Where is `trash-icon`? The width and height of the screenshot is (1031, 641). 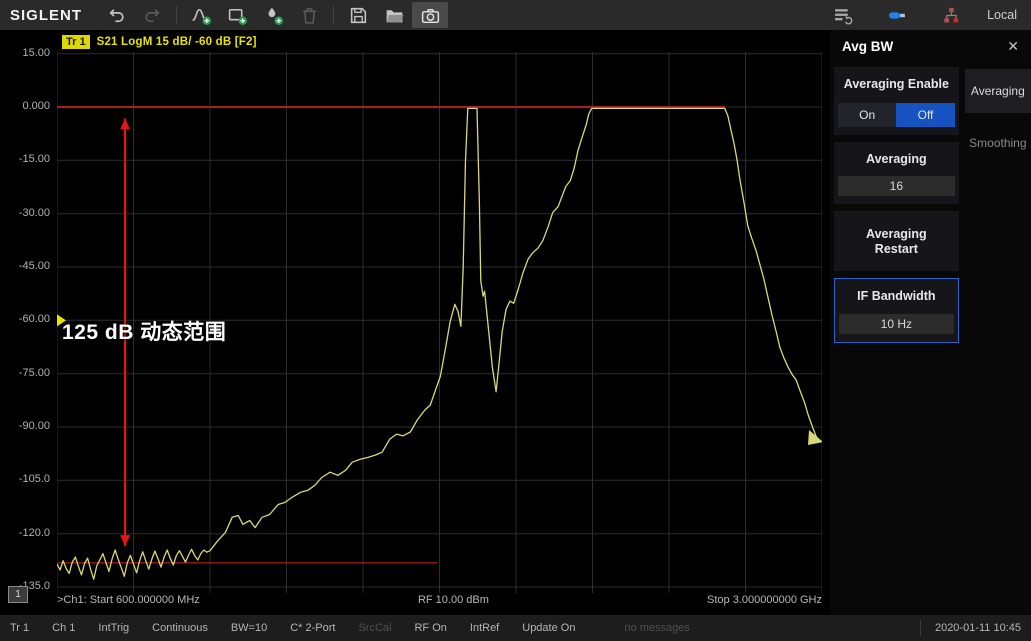 trash-icon is located at coordinates (309, 15).